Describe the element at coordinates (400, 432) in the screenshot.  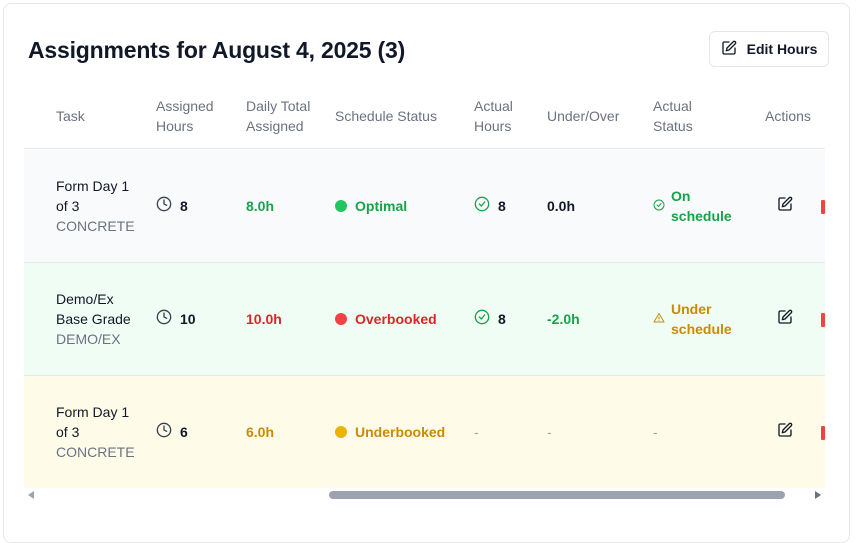
I see `schedule-status-label: Underbooked` at that location.